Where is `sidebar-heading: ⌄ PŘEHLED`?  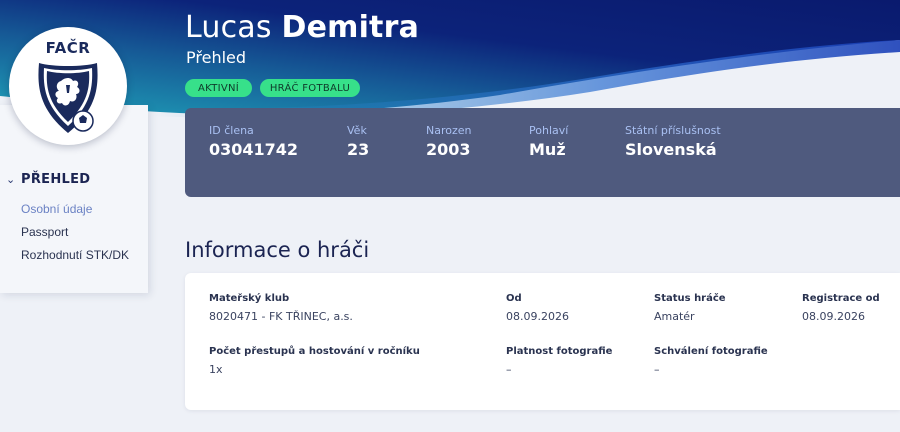 sidebar-heading: ⌄ PŘEHLED is located at coordinates (48, 179).